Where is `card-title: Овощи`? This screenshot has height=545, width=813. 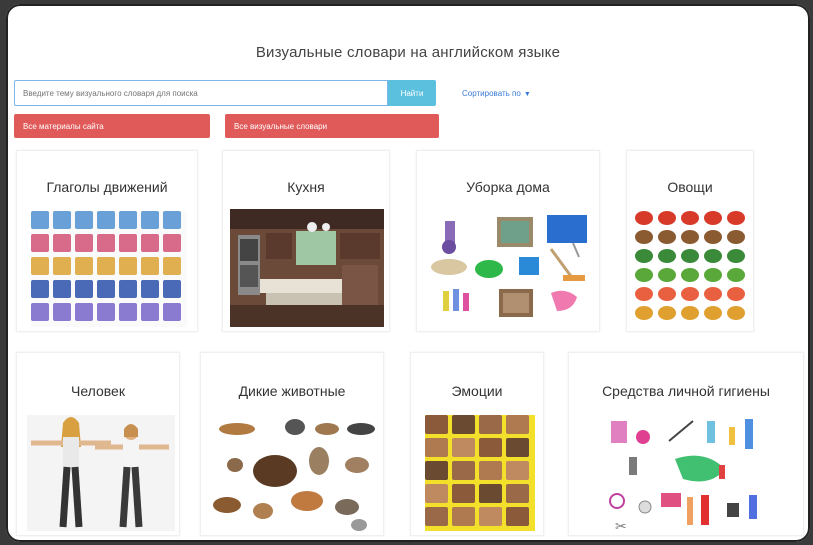 card-title: Овощи is located at coordinates (690, 187).